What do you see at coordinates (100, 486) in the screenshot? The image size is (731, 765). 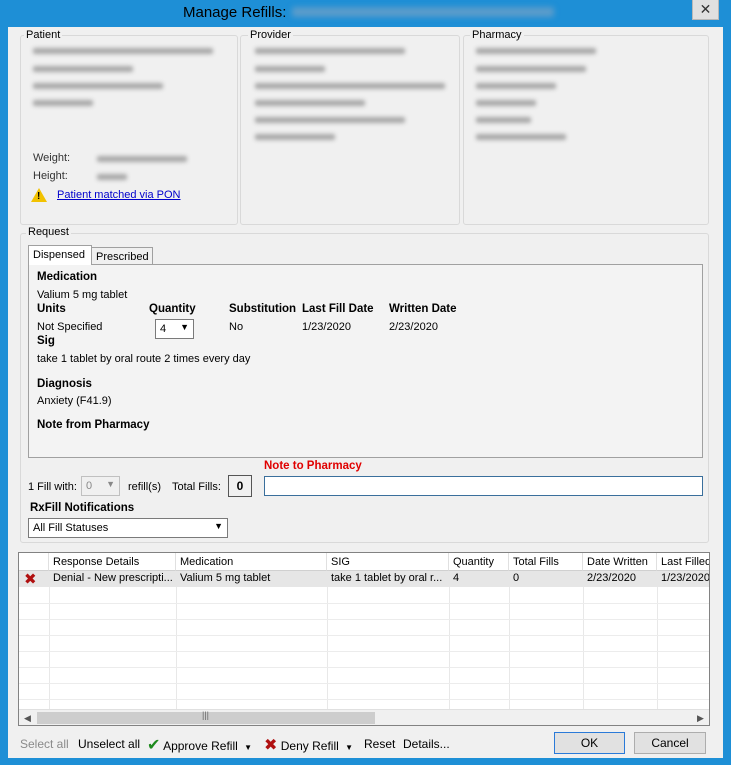 I see `fill-with-select: 0 ▼` at bounding box center [100, 486].